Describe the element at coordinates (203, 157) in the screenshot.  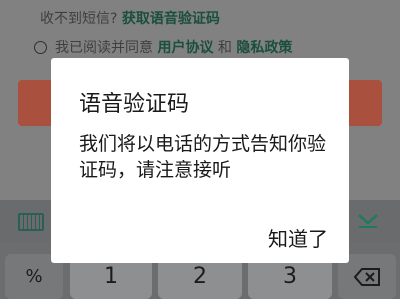
I see `dialog-message: 我们将以电话的方式告知你验证码，请注意接听` at that location.